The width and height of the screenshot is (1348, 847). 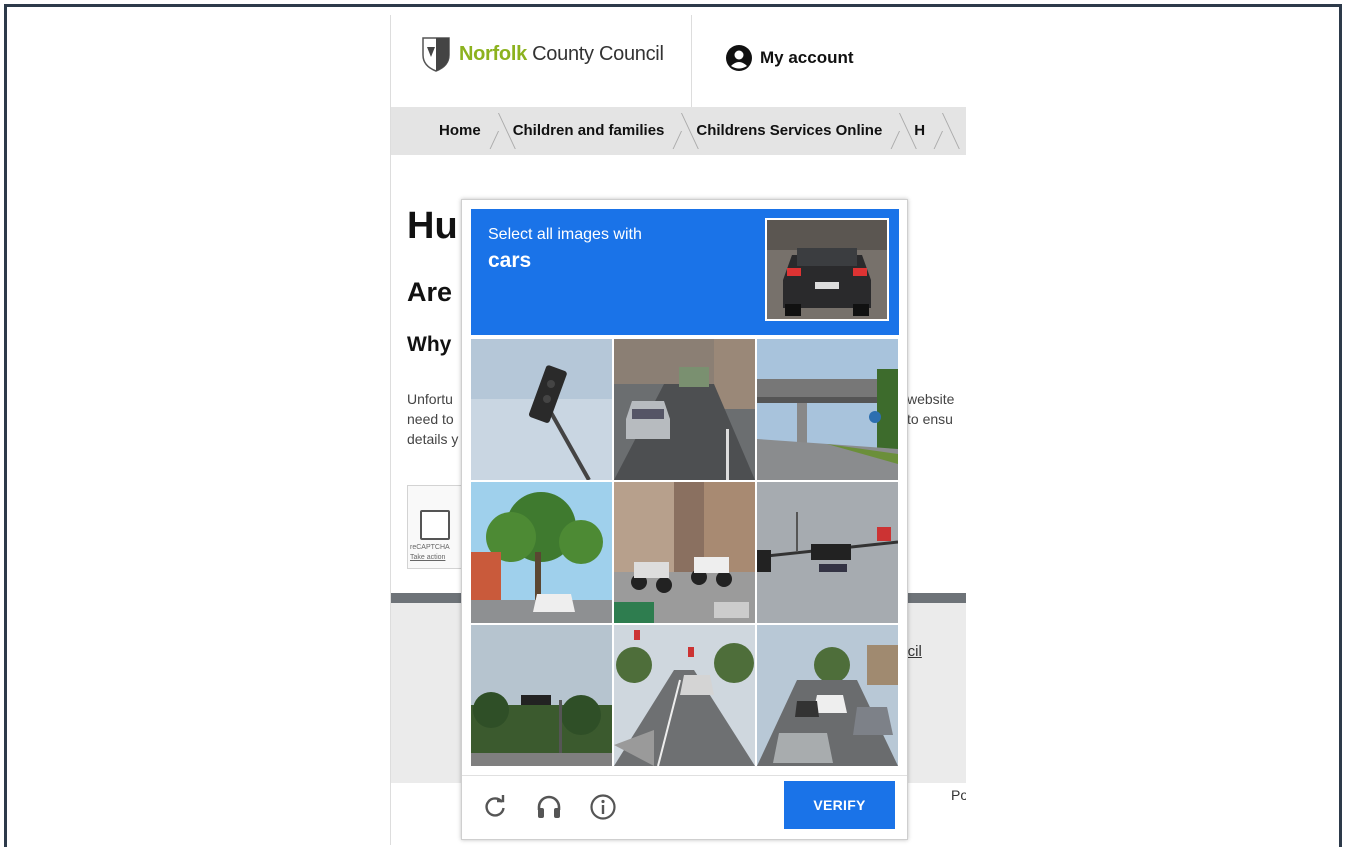 I want to click on my-account-link: My account, so click(x=790, y=58).